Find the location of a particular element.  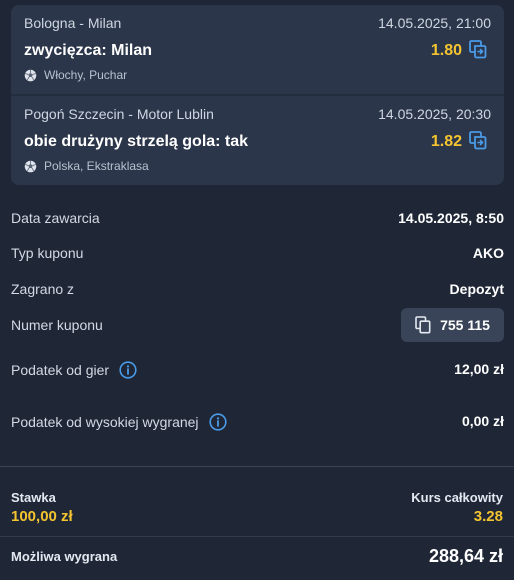

copy-coupon-button: 755 115 is located at coordinates (452, 325).